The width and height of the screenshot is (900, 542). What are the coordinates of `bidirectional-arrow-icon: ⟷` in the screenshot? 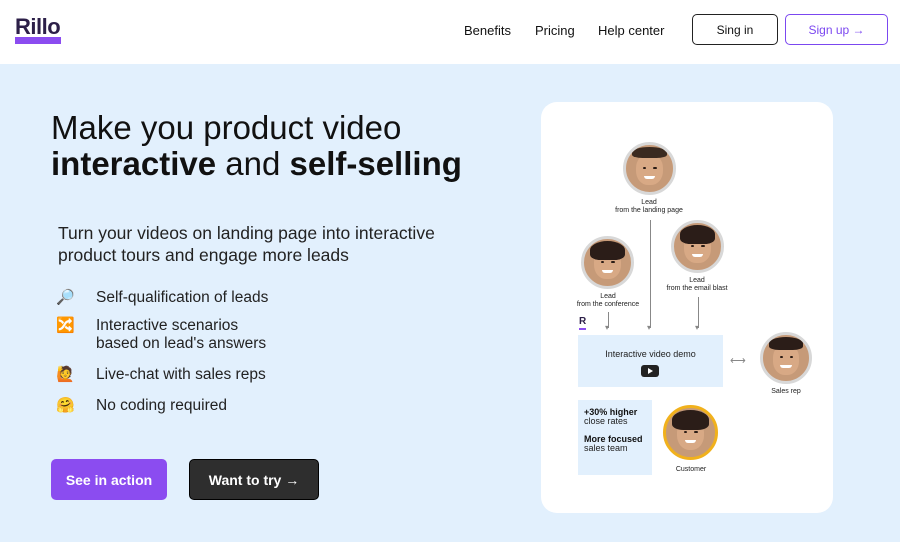 It's located at (738, 361).